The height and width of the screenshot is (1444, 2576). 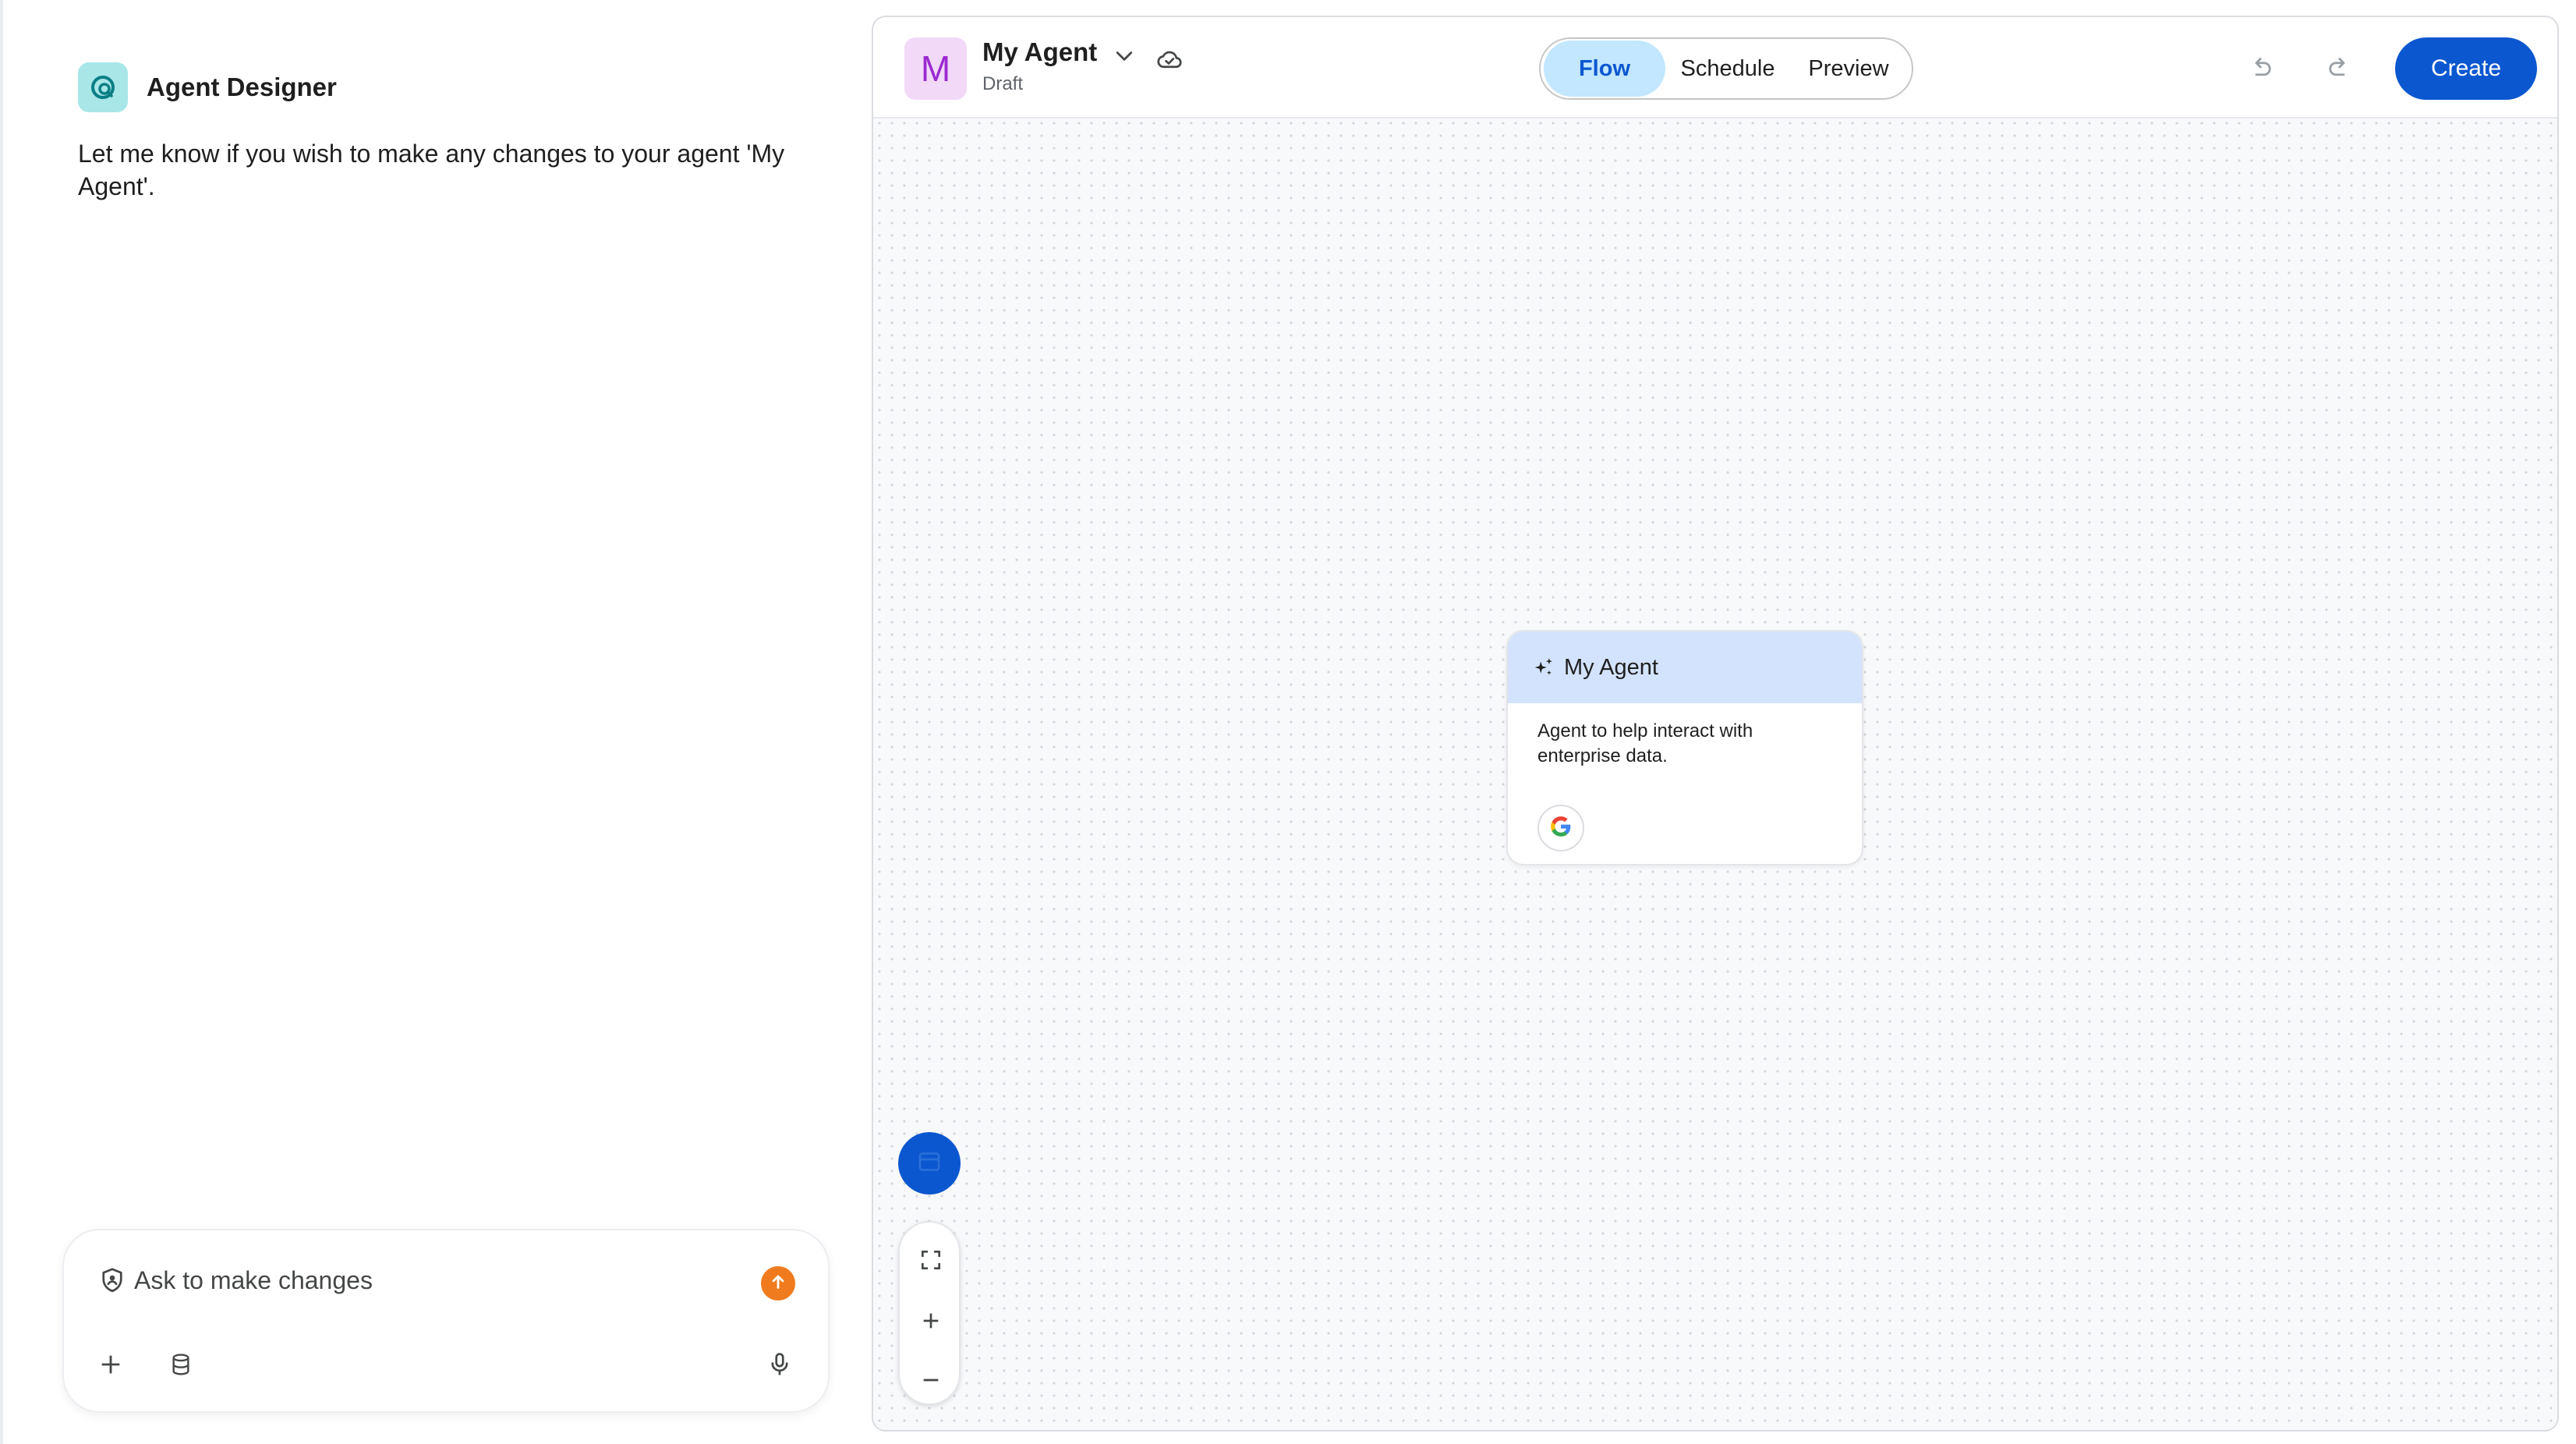 I want to click on chat-composer, so click(x=446, y=1321).